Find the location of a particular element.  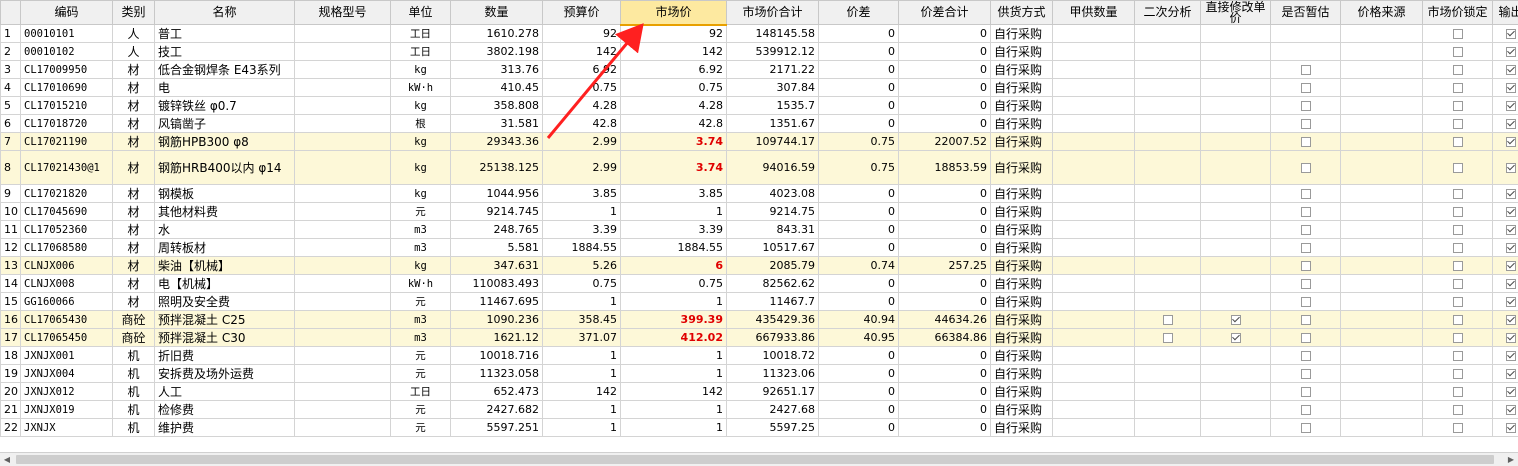

cell-quantity: 9214.745 is located at coordinates (496, 211).